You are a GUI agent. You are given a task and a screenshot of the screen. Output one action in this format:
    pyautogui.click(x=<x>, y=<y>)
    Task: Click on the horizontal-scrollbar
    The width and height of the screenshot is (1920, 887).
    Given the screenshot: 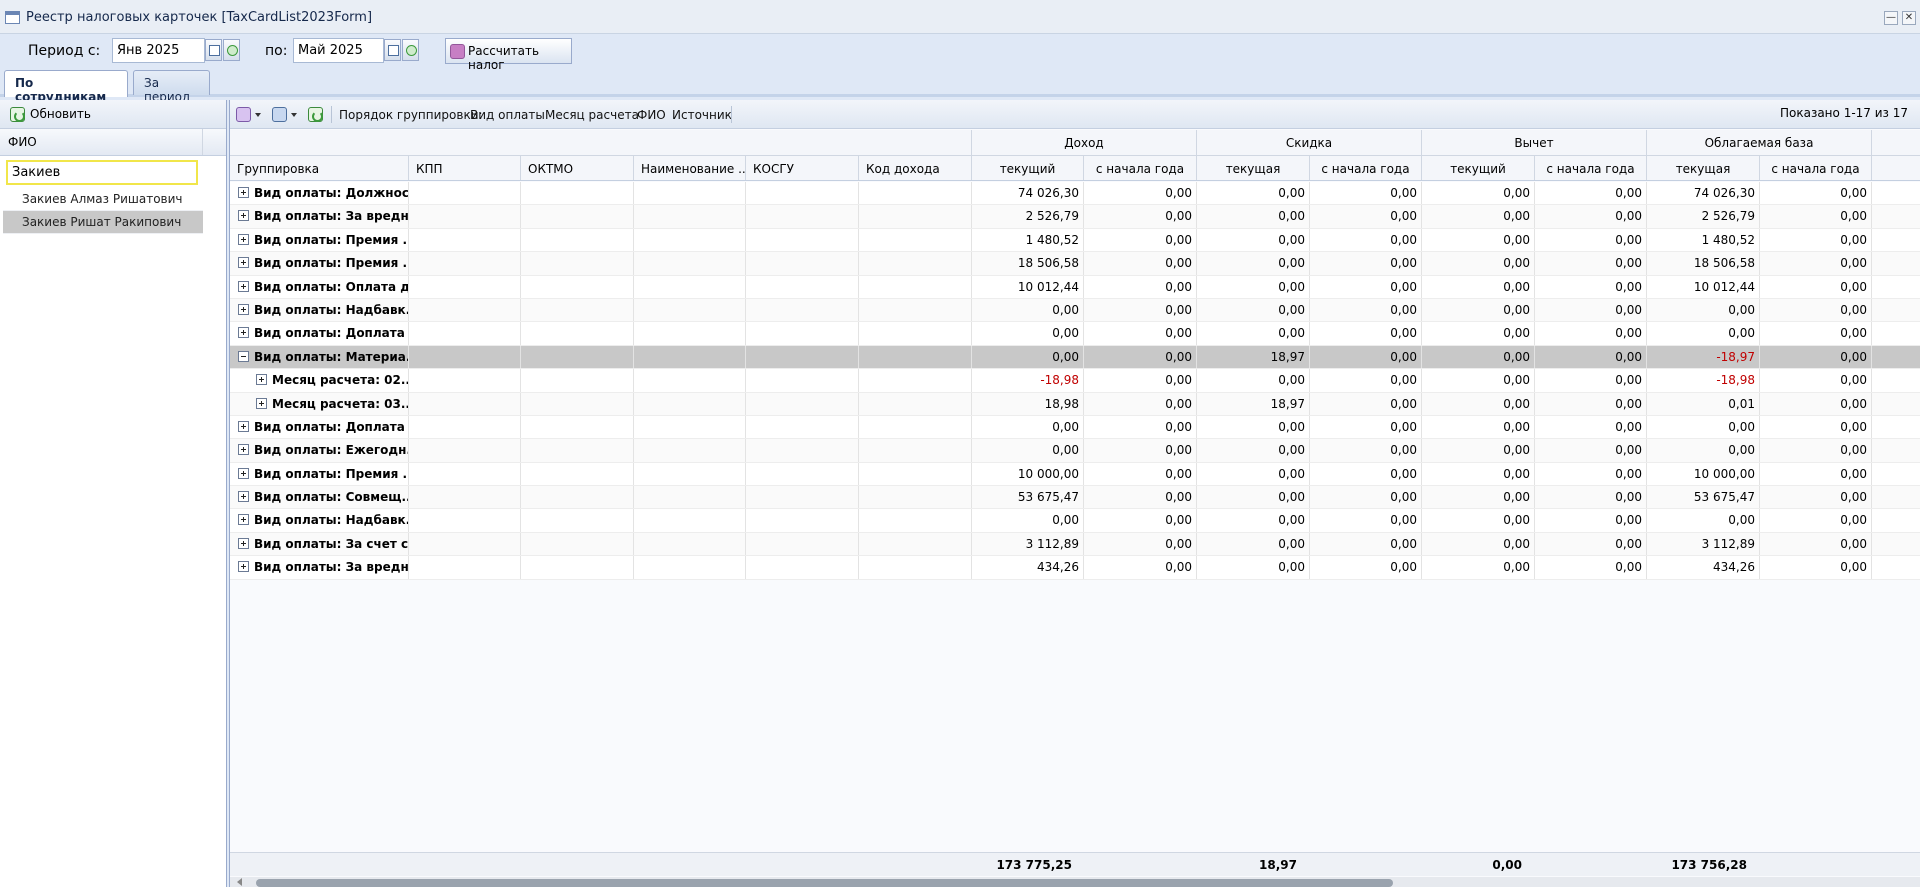 What is the action you would take?
    pyautogui.click(x=1075, y=882)
    